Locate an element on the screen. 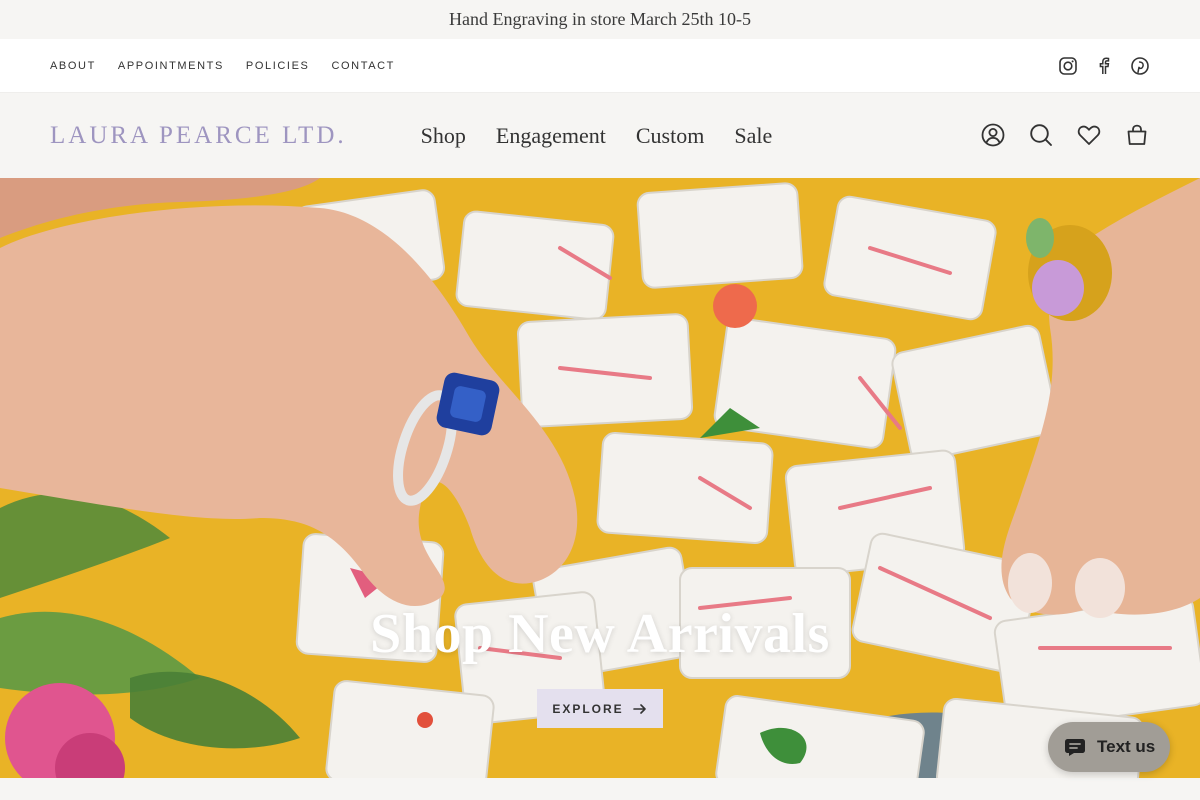 This screenshot has width=1200, height=800. nav-custom: Custom is located at coordinates (670, 136).